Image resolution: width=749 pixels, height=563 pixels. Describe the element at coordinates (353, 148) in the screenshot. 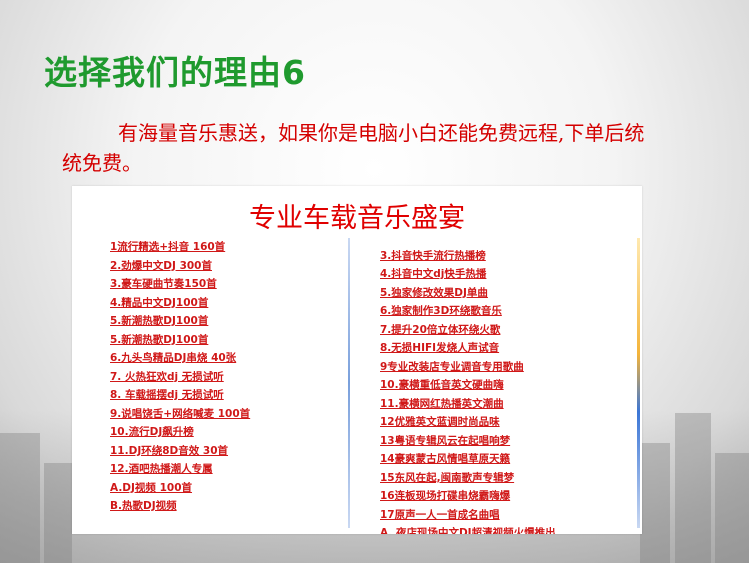

I see `slide-body-content: 有海量音乐惠送，如果你是电脑小白还能免费远程,下单后统统免费。` at that location.